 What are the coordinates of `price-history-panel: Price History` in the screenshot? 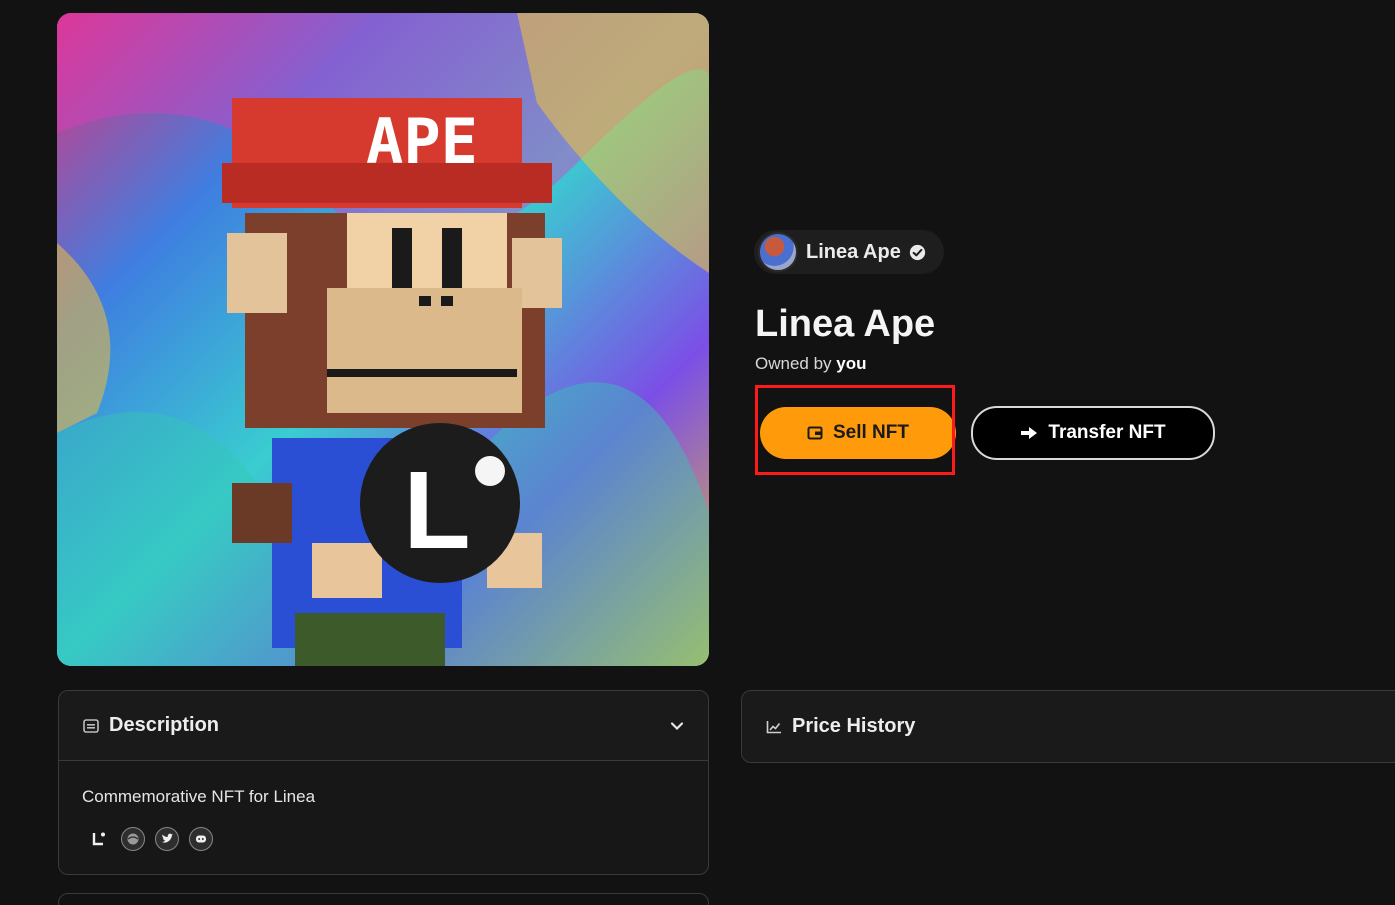 It's located at (1068, 726).